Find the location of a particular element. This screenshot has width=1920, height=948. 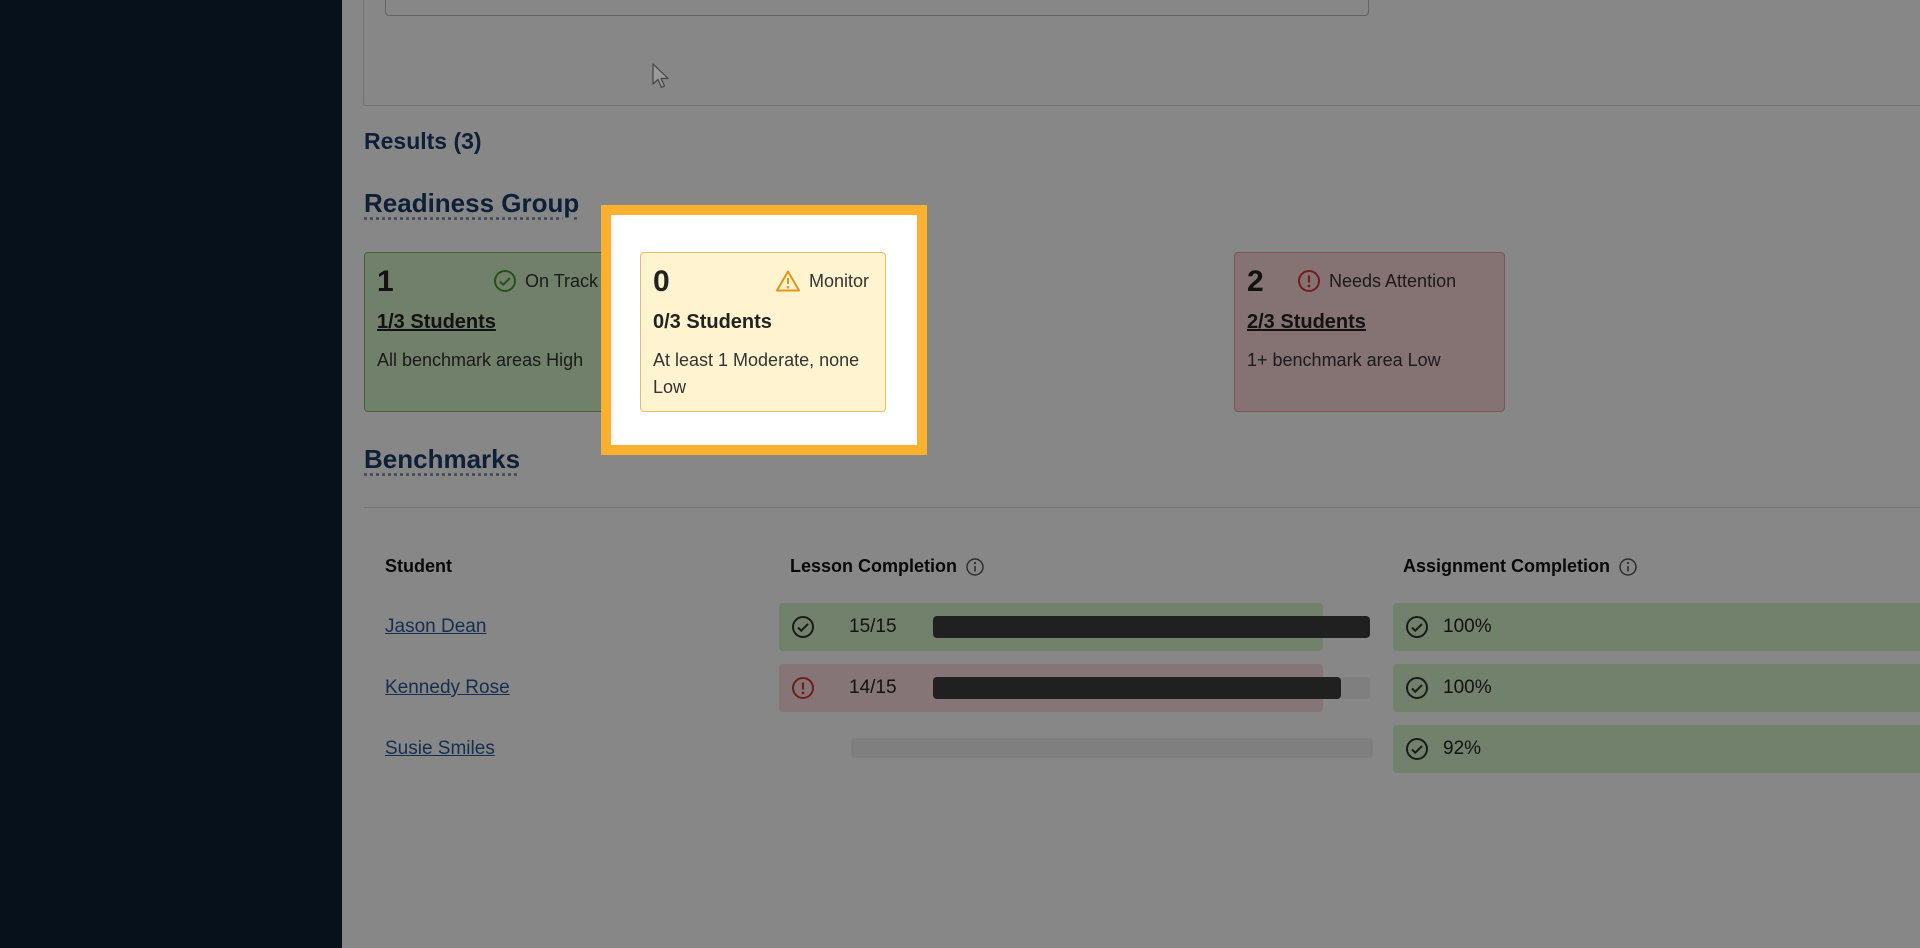

mouse-cursor-icon is located at coordinates (661, 76).